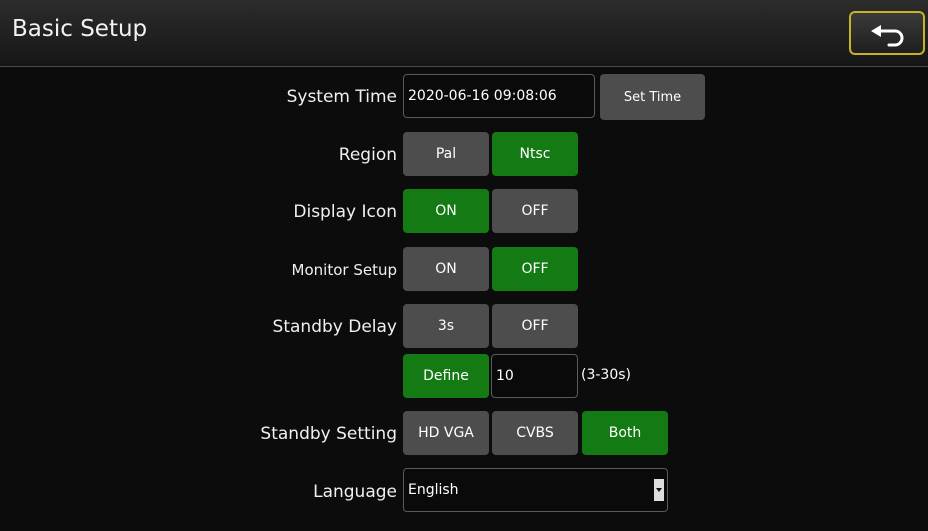 The image size is (928, 531). What do you see at coordinates (535, 326) in the screenshot?
I see `standby-delay-off-button: OFF` at bounding box center [535, 326].